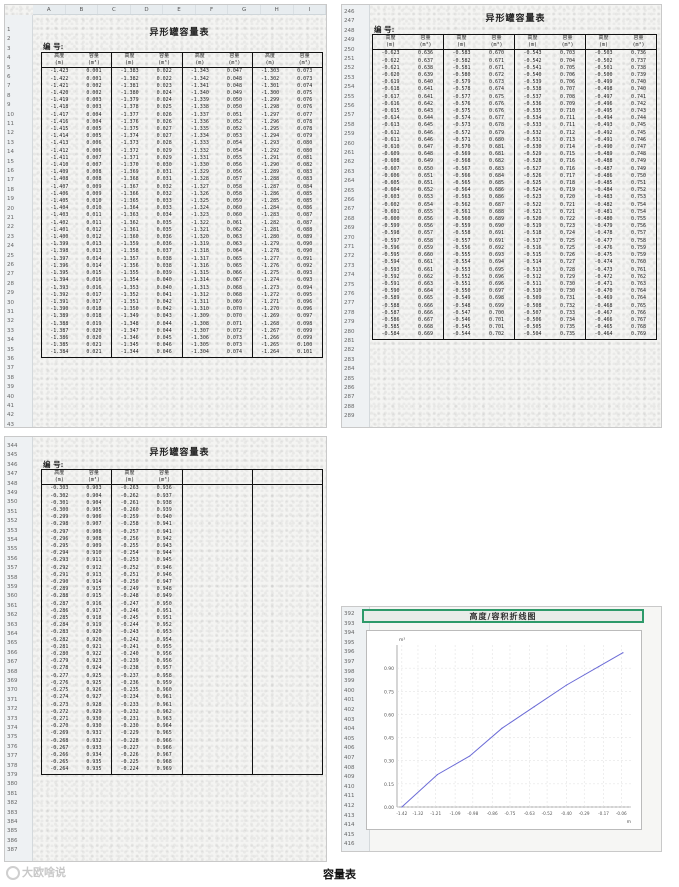 The height and width of the screenshot is (887, 679). What do you see at coordinates (19, 293) in the screenshot?
I see `row-number: 29` at bounding box center [19, 293].